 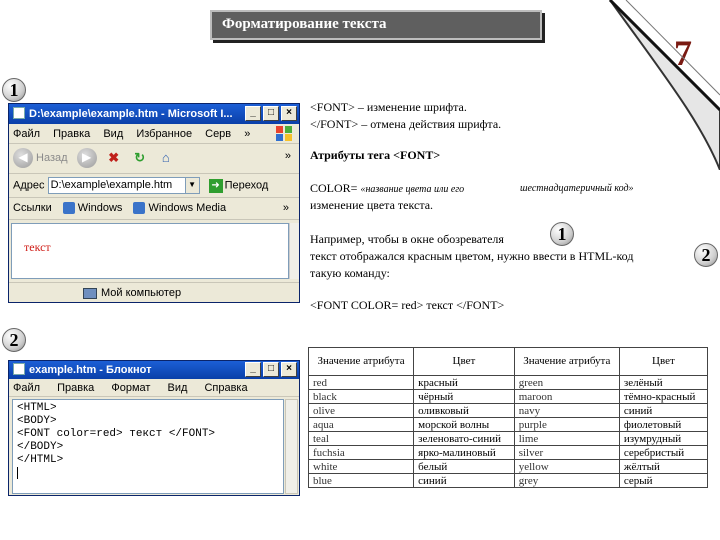 What do you see at coordinates (361, 410) in the screenshot?
I see `cell: olive` at bounding box center [361, 410].